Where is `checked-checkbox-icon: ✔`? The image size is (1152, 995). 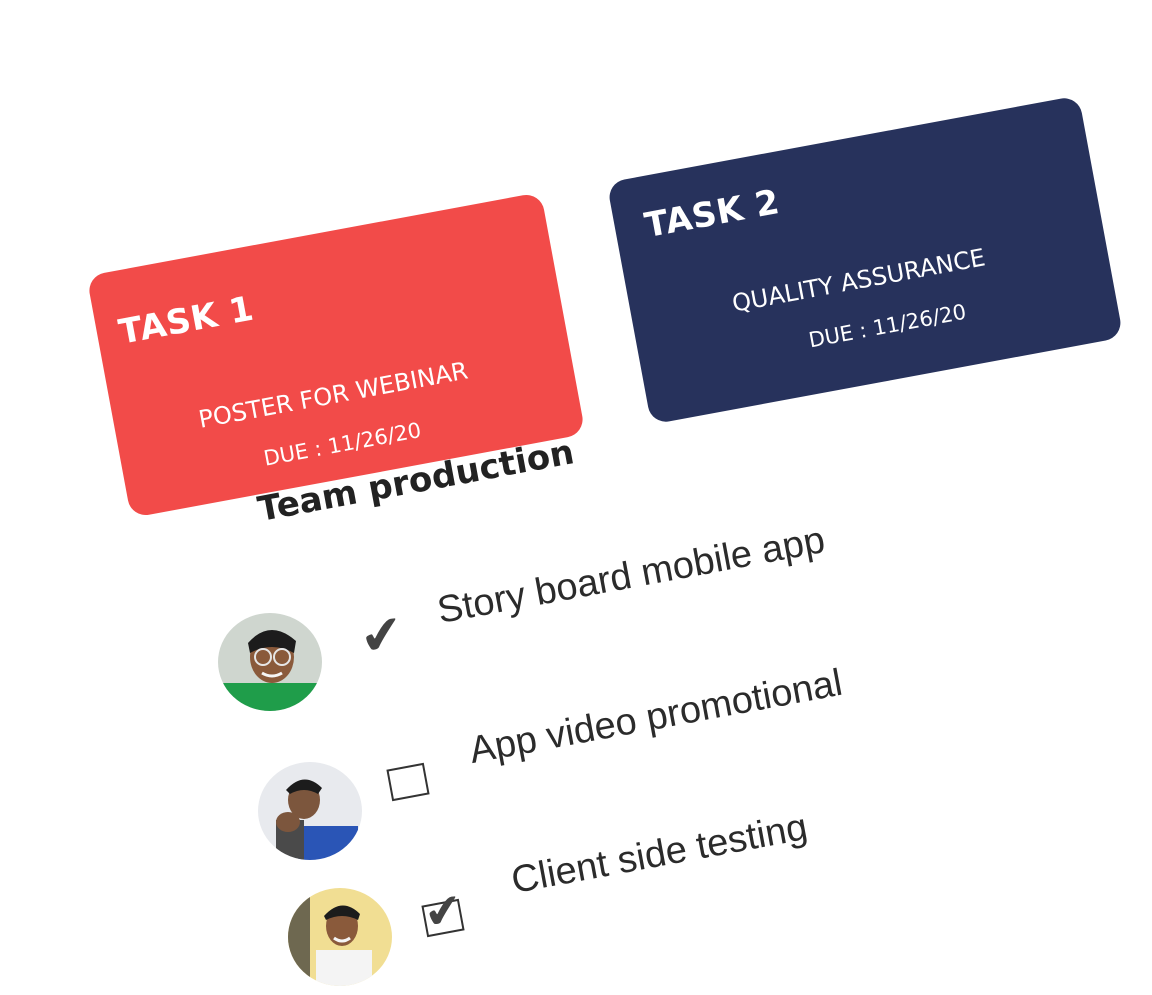 checked-checkbox-icon: ✔ is located at coordinates (443, 911).